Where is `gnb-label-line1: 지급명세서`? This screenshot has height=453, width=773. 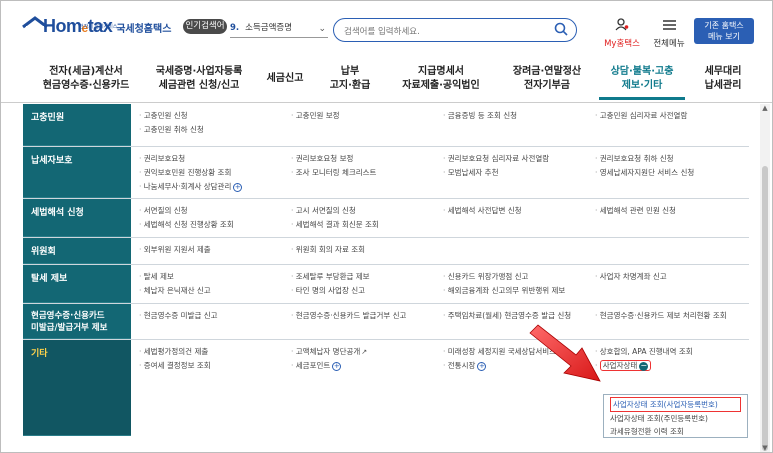
gnb-label-line1: 지급명세서 is located at coordinates (441, 71).